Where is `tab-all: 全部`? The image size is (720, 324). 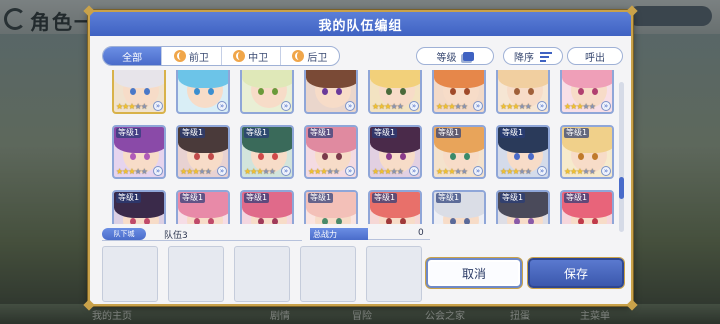 tab-all: 全部 is located at coordinates (133, 56).